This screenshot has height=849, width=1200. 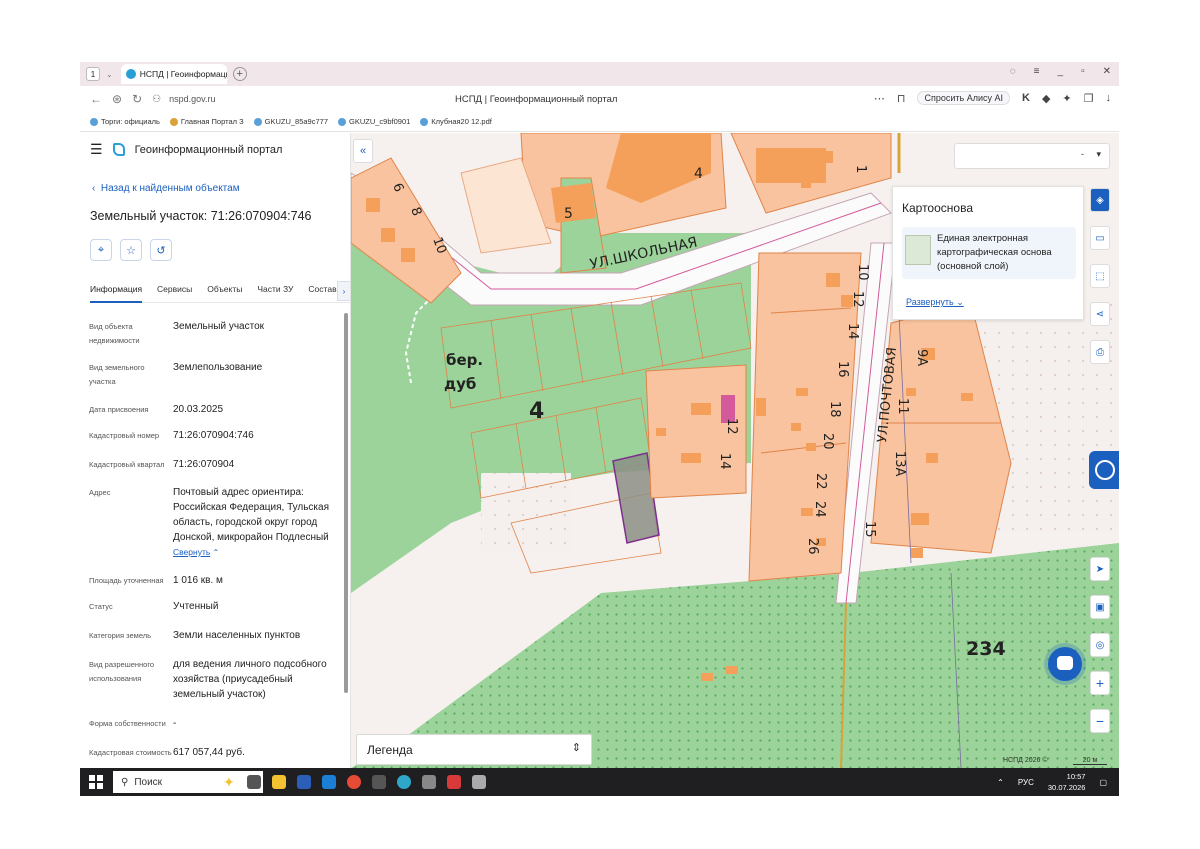 I want to click on tab-services: Сервисы, so click(x=174, y=292).